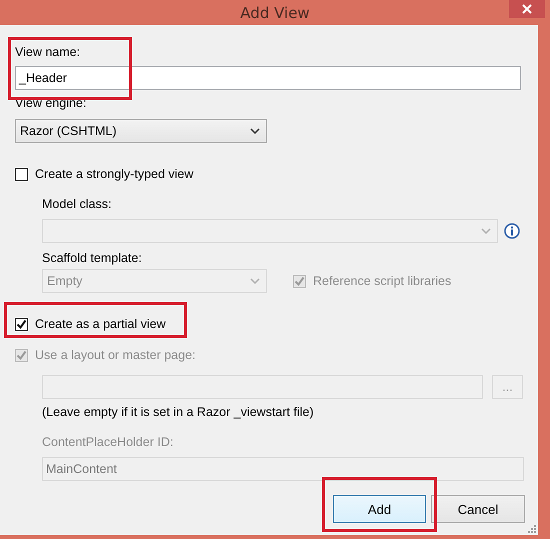 This screenshot has height=539, width=550. Describe the element at coordinates (141, 131) in the screenshot. I see `view-engine-dropdown: Razor (CSHTML)` at that location.